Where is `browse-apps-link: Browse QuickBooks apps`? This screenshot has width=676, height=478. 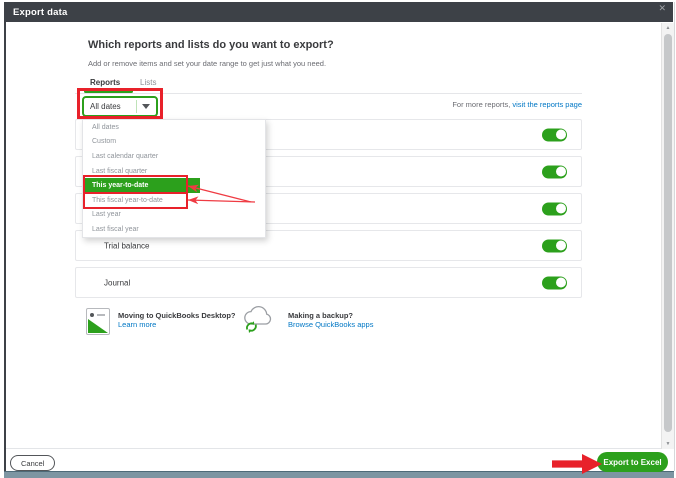
browse-apps-link: Browse QuickBooks apps is located at coordinates (330, 324).